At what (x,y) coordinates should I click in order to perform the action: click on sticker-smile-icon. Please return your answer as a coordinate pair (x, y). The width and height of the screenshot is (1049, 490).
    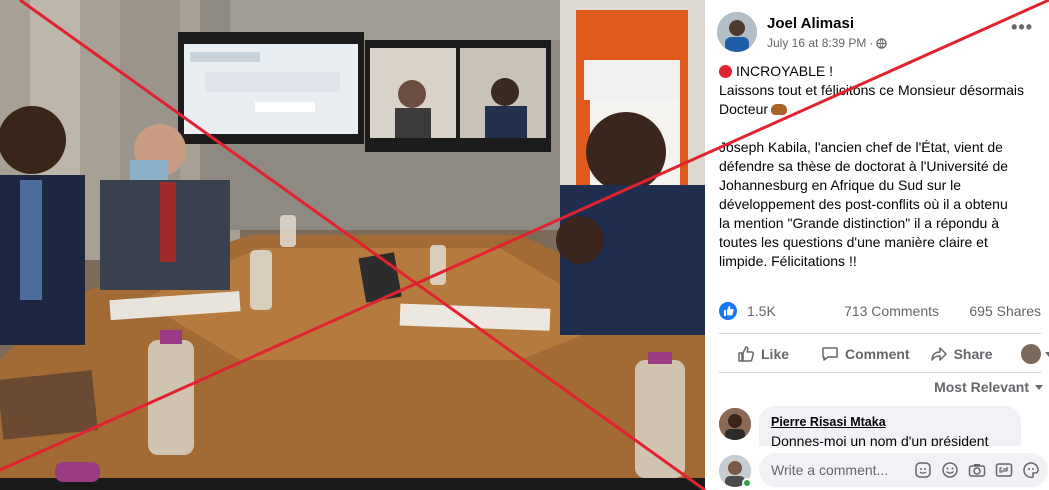
    Looking at the image, I should click on (1031, 470).